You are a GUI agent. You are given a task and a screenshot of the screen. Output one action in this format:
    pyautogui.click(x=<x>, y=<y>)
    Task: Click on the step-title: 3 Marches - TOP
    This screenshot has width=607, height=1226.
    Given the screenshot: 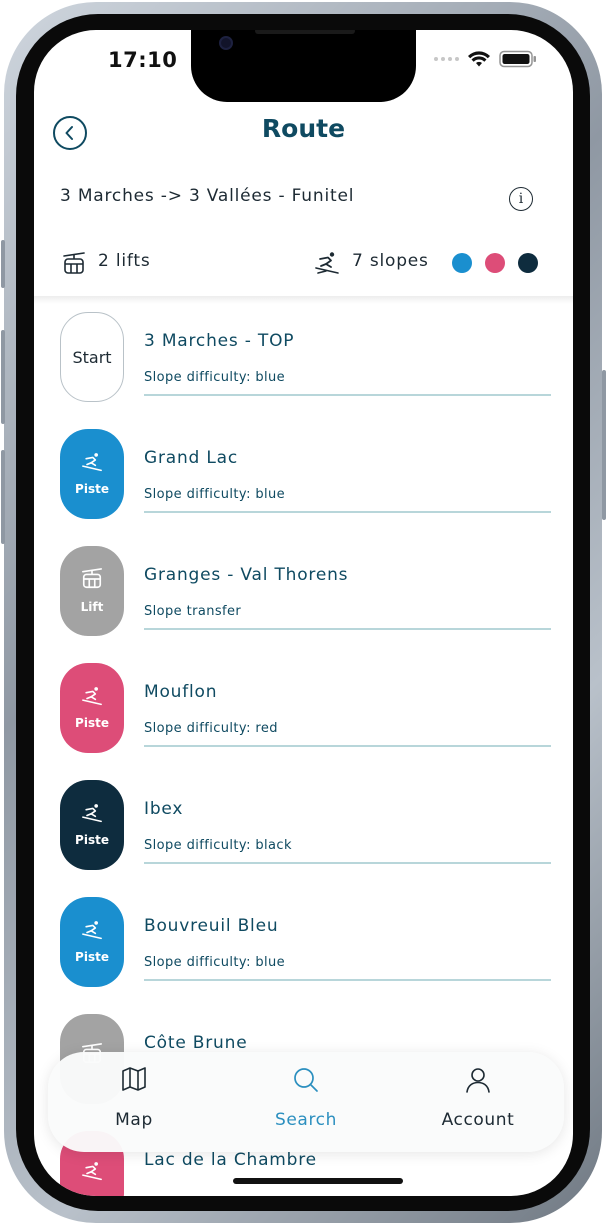 What is the action you would take?
    pyautogui.click(x=219, y=341)
    